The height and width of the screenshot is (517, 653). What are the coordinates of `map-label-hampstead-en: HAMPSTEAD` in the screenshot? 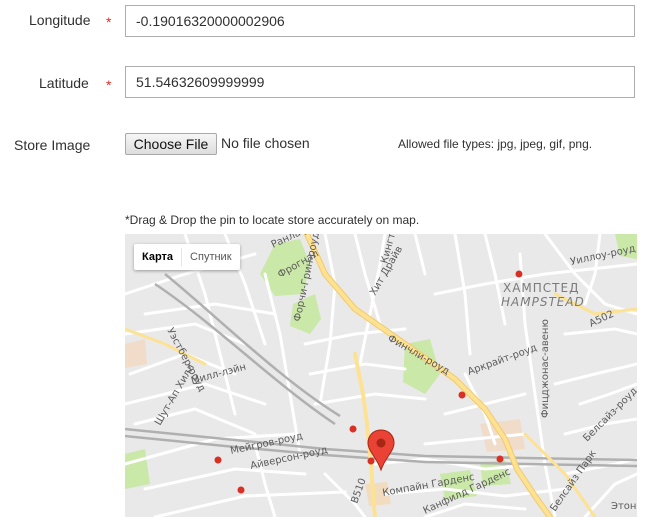 It's located at (543, 302).